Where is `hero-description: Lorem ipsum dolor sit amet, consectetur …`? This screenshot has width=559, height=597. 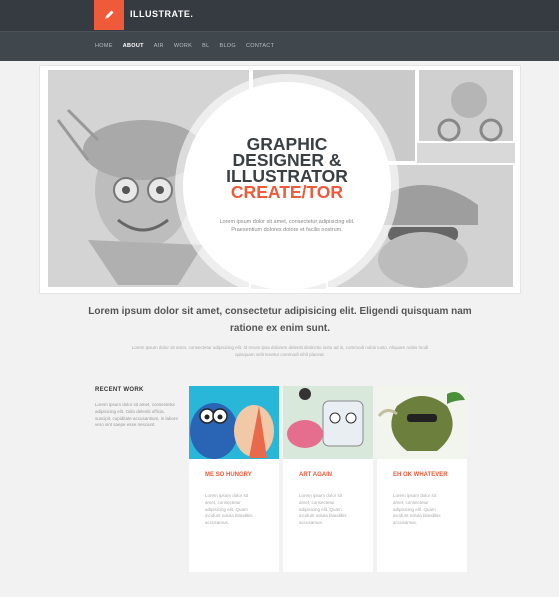 hero-description: Lorem ipsum dolor sit amet, consectetur … is located at coordinates (287, 226).